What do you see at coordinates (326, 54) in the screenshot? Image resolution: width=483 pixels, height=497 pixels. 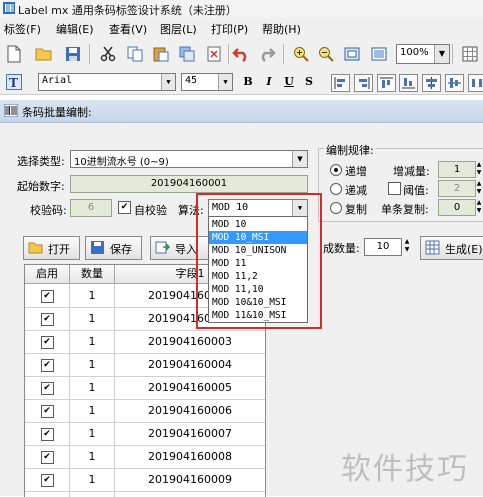 I see `zoom-out-button` at bounding box center [326, 54].